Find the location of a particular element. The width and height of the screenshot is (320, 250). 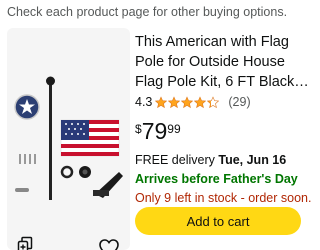

compare-button is located at coordinates (25, 241).